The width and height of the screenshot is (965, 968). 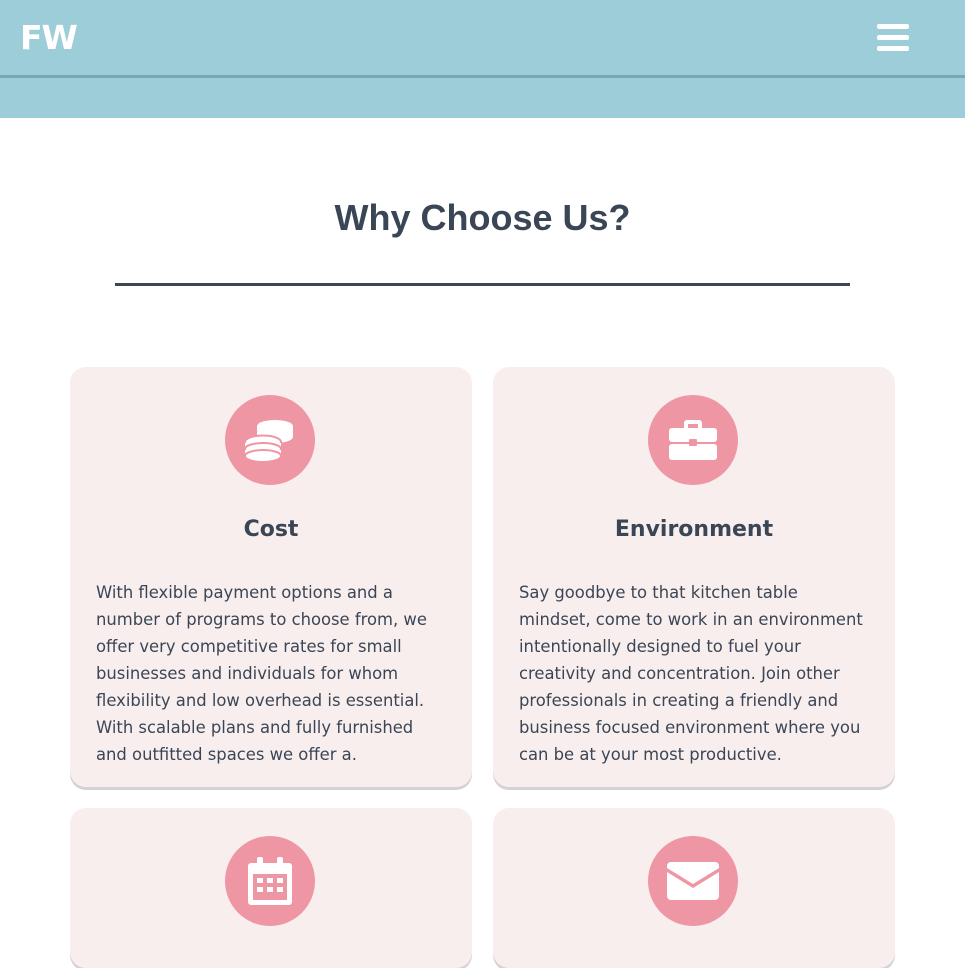 What do you see at coordinates (694, 529) in the screenshot?
I see `card-title: Environment` at bounding box center [694, 529].